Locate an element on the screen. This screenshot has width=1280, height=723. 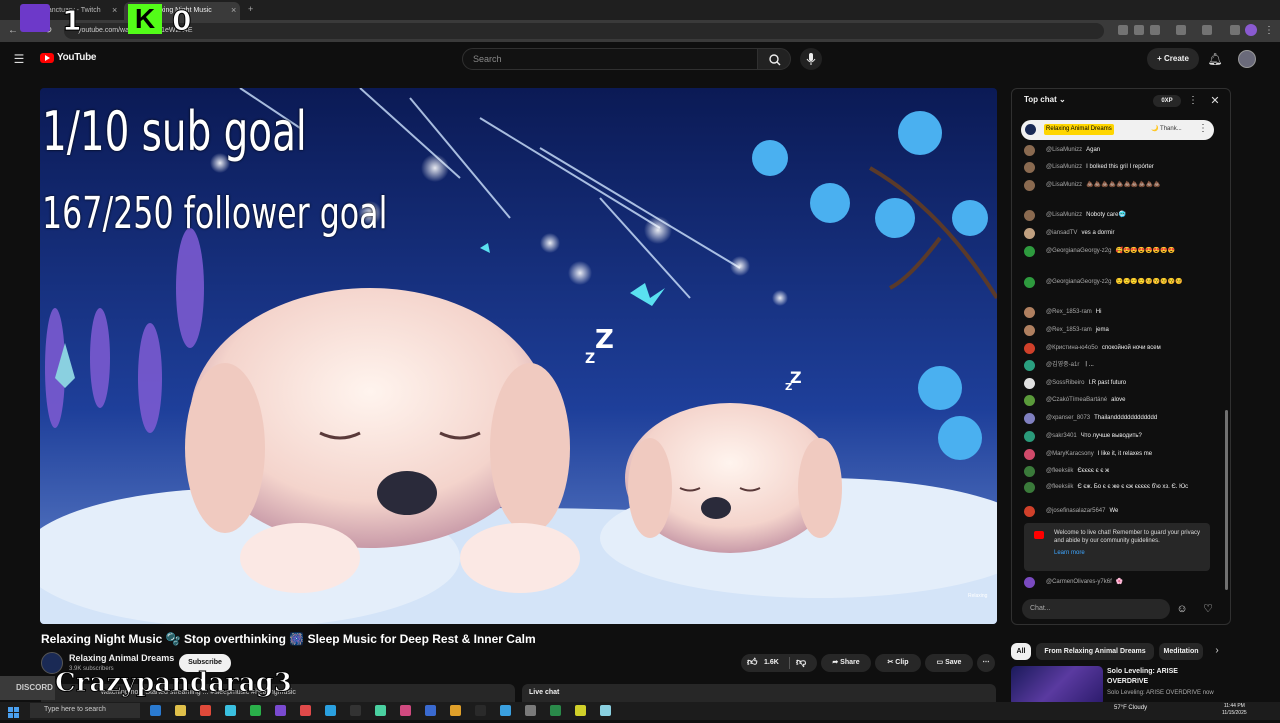
chat-message: @Rex_1853-ram Hi is located at coordinates (1117, 312).